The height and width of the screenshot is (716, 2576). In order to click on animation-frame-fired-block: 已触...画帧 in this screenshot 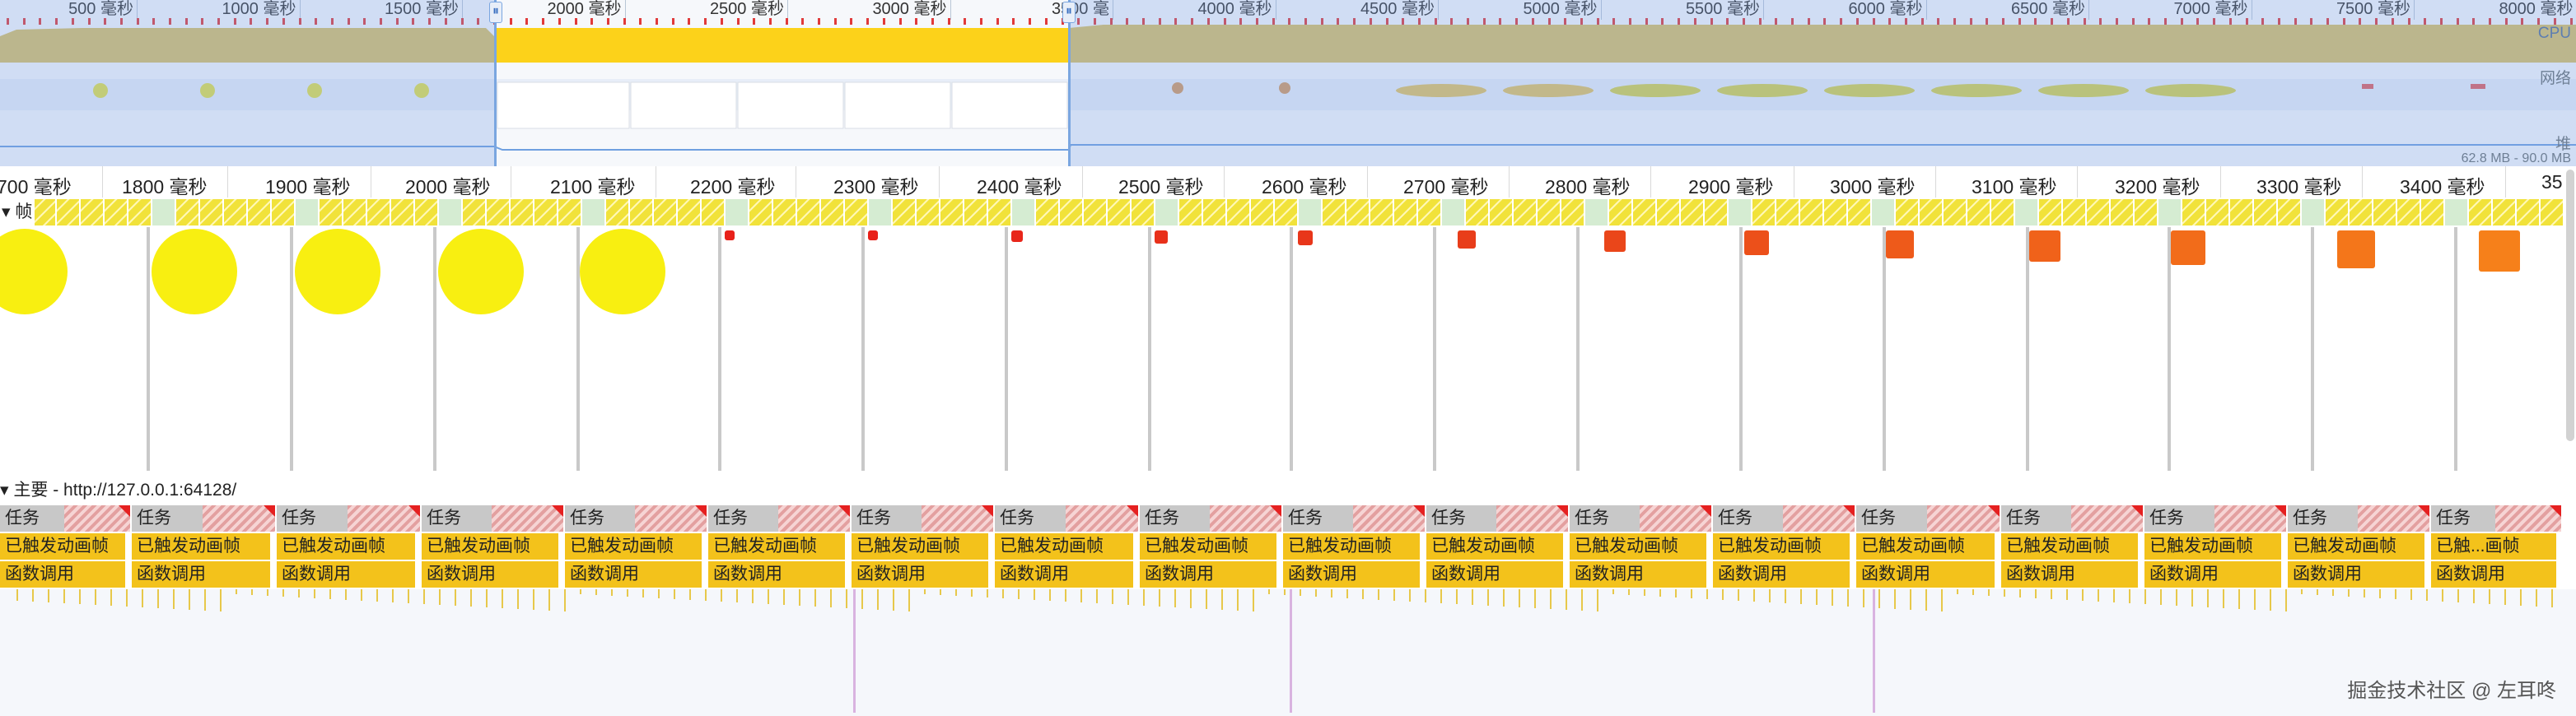, I will do `click(2494, 546)`.